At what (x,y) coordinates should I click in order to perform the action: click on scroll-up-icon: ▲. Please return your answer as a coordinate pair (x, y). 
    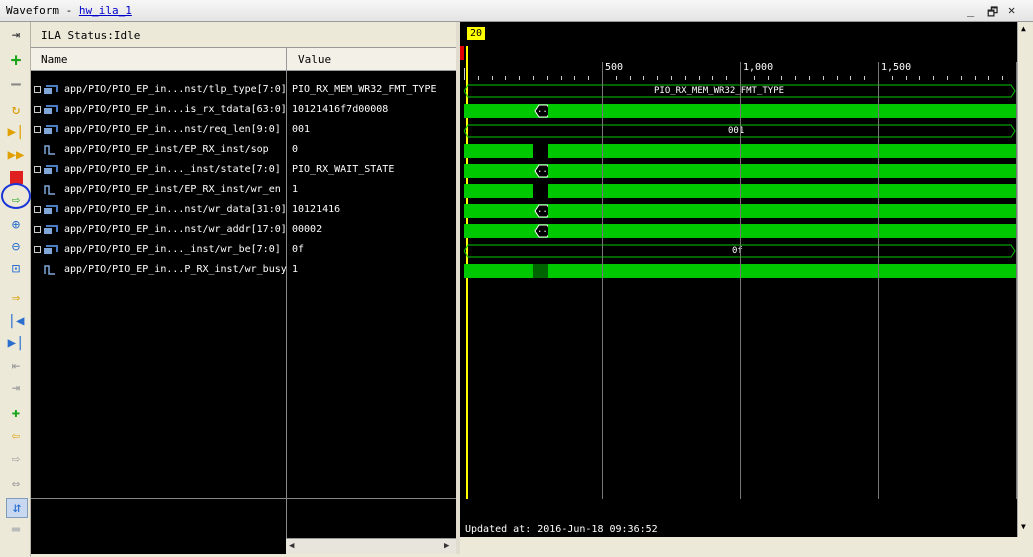
    Looking at the image, I should click on (1023, 28).